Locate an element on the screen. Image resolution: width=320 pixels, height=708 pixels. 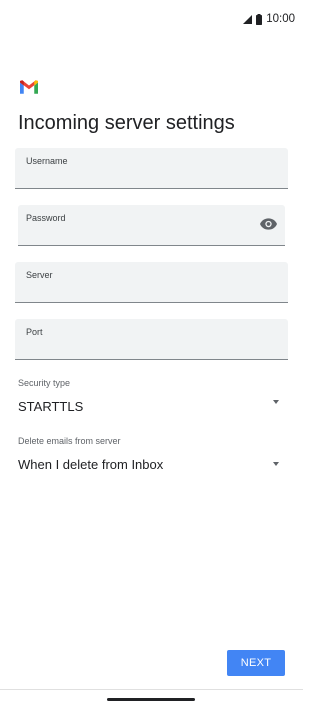
port-label: Port is located at coordinates (34, 332).